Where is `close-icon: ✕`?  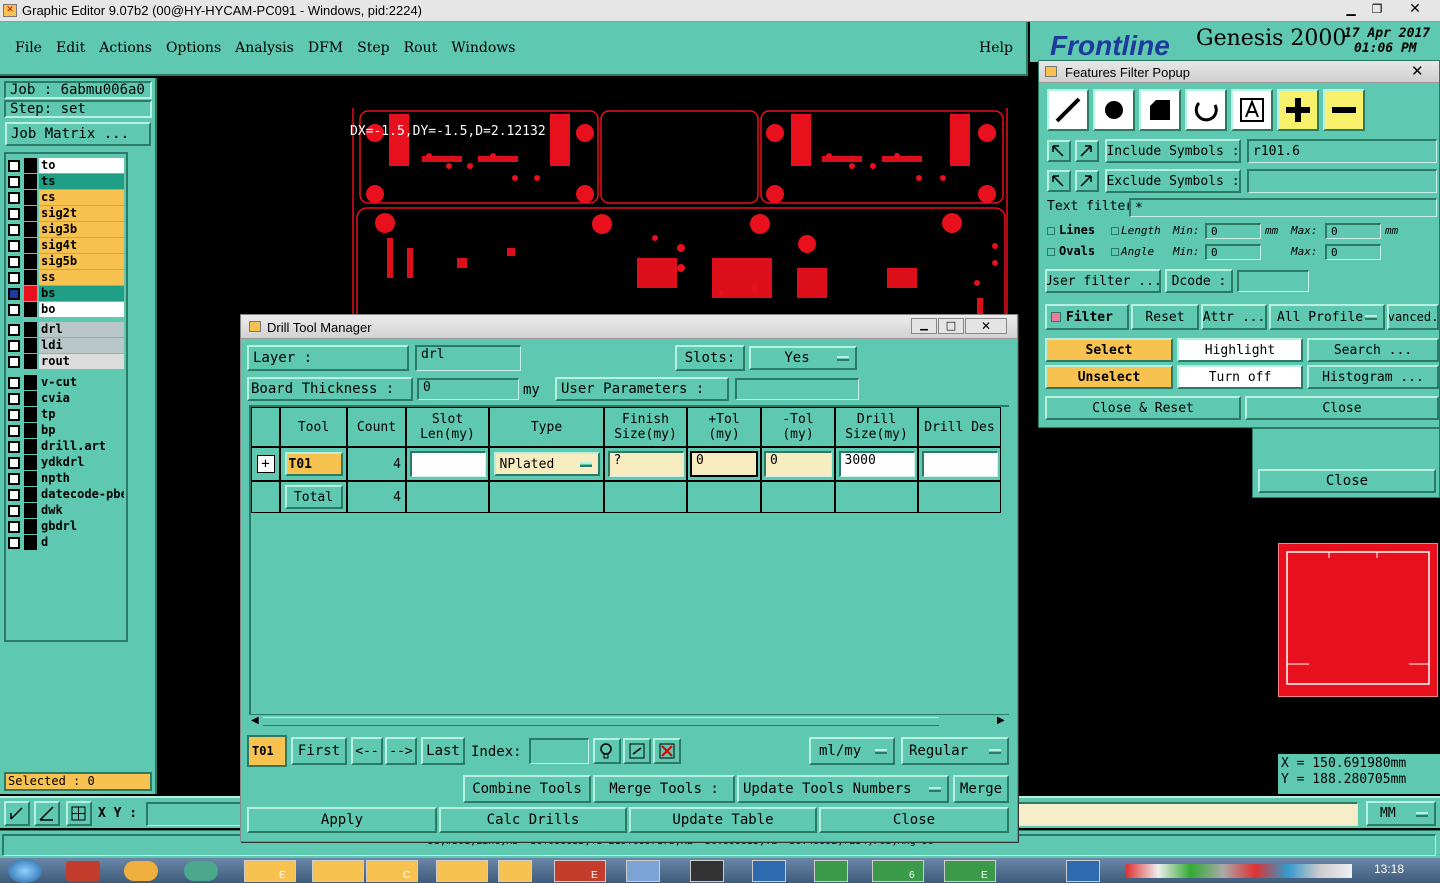
close-icon: ✕ is located at coordinates (1415, 10).